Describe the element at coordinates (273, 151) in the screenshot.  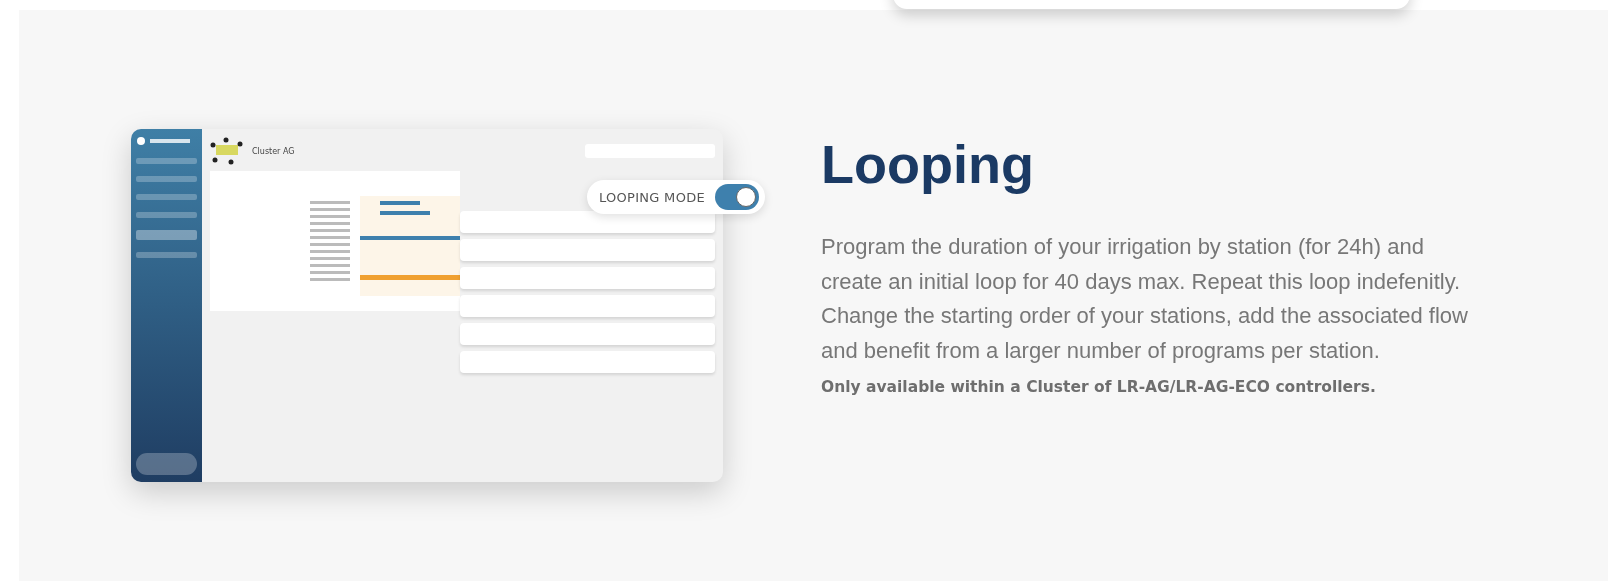
I see `cluster-title: Cluster AG` at that location.